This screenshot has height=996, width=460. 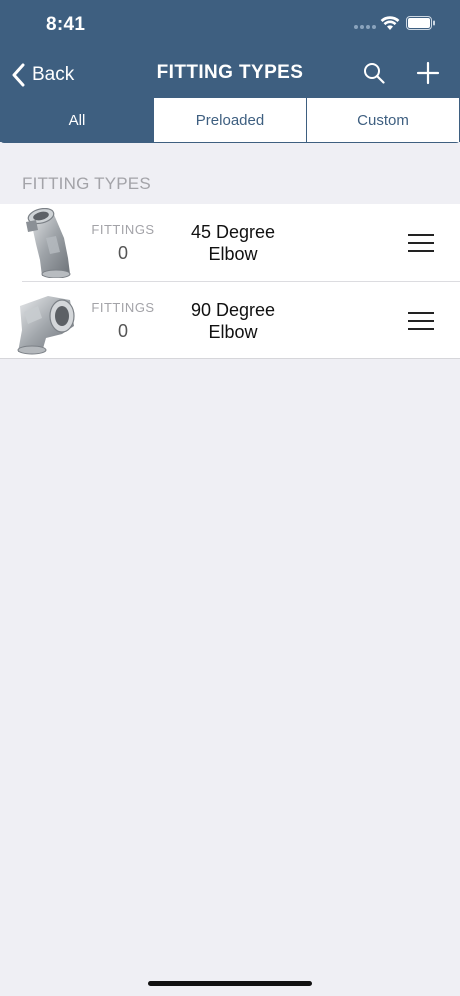 What do you see at coordinates (230, 24) in the screenshot?
I see `status-bar: 8:41` at bounding box center [230, 24].